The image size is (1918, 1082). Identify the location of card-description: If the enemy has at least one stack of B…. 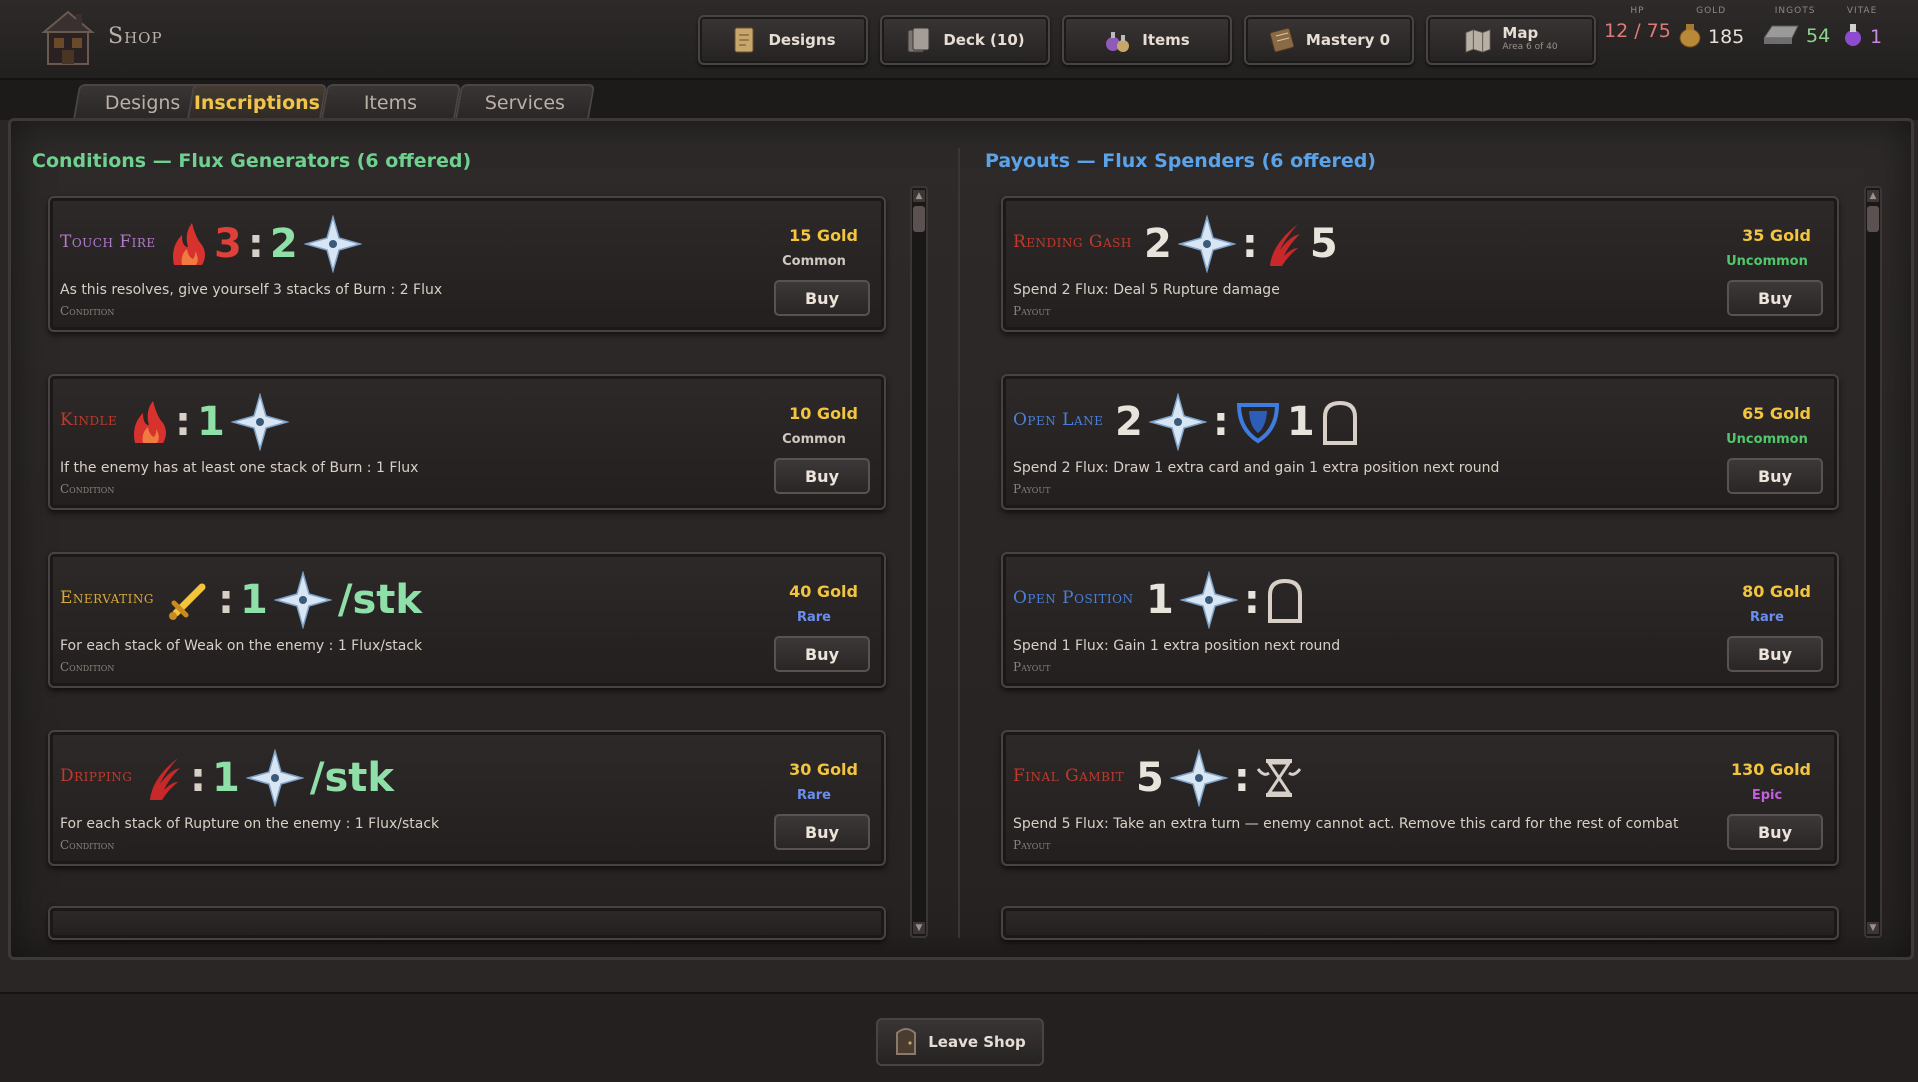
(239, 468).